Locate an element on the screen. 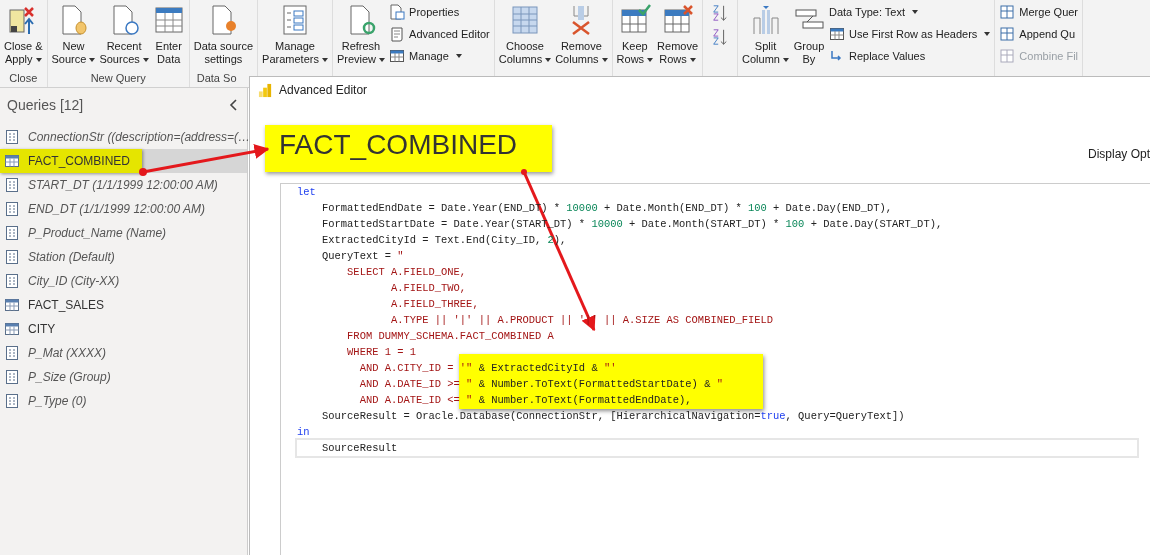  query-item: FACT_SALES is located at coordinates (123, 305).